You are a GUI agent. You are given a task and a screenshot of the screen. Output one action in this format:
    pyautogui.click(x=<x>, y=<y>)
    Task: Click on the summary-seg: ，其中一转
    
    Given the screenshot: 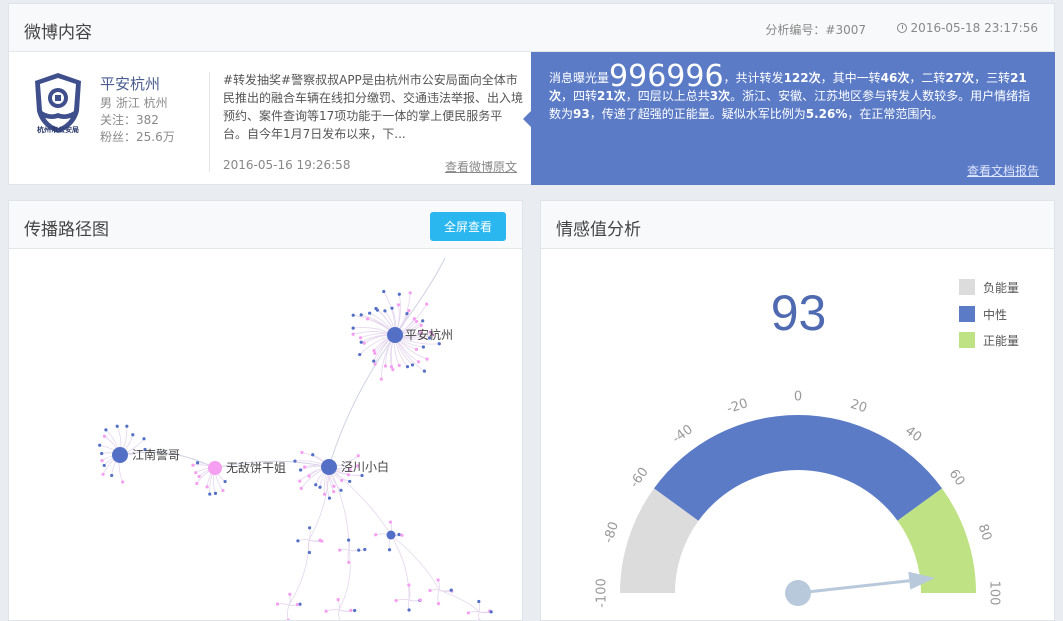 What is the action you would take?
    pyautogui.click(x=850, y=78)
    